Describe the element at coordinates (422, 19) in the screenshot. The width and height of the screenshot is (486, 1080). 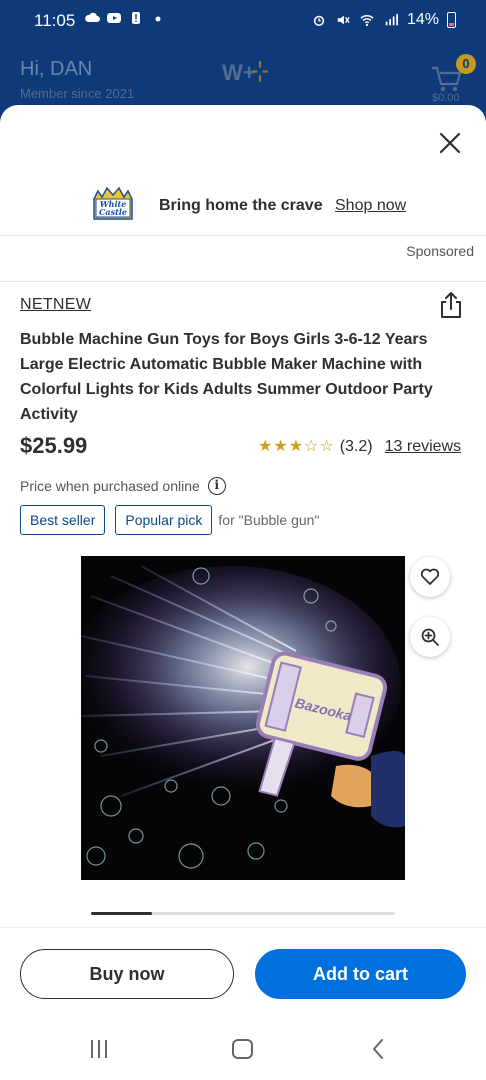
I see `battery-percent: 14%` at that location.